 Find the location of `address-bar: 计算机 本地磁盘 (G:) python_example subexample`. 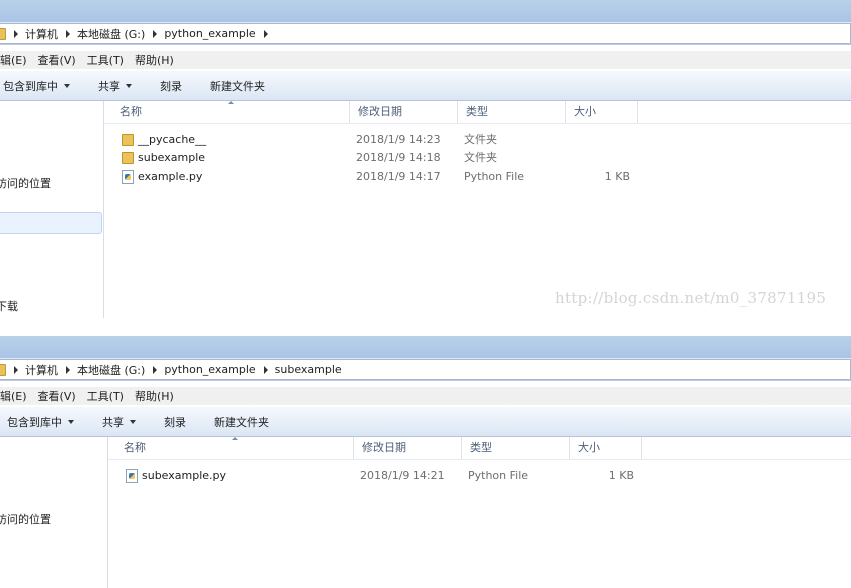

address-bar: 计算机 本地磁盘 (G:) python_example subexample is located at coordinates (425, 369).